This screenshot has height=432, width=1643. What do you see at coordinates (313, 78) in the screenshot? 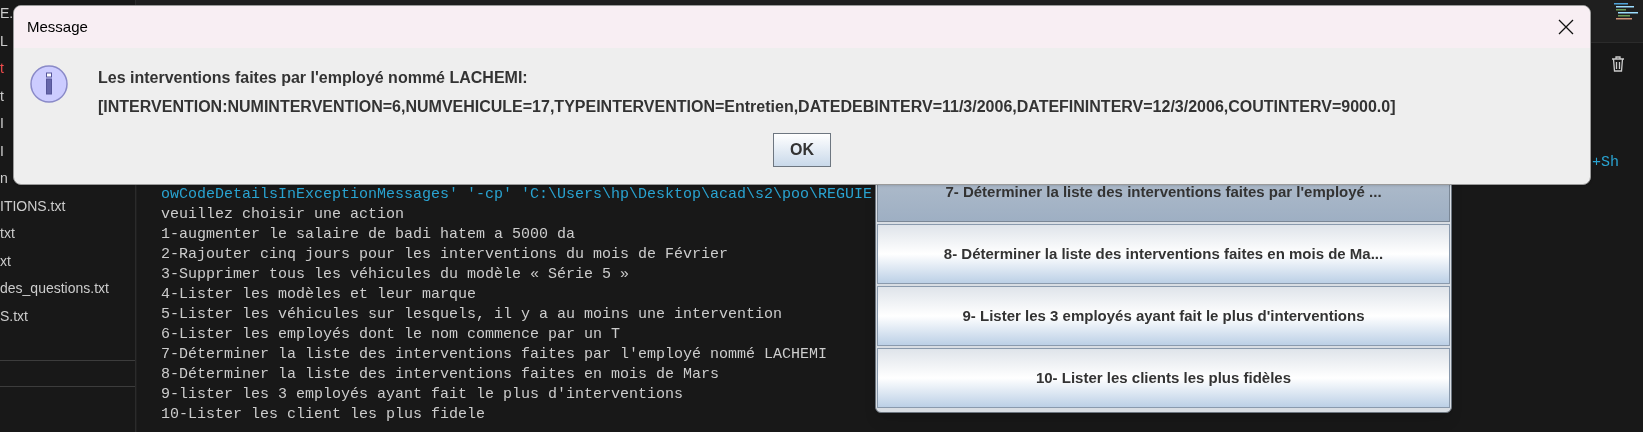
I see `message-text: Les interventions faites par l'employé nommé LACHEMI:` at bounding box center [313, 78].